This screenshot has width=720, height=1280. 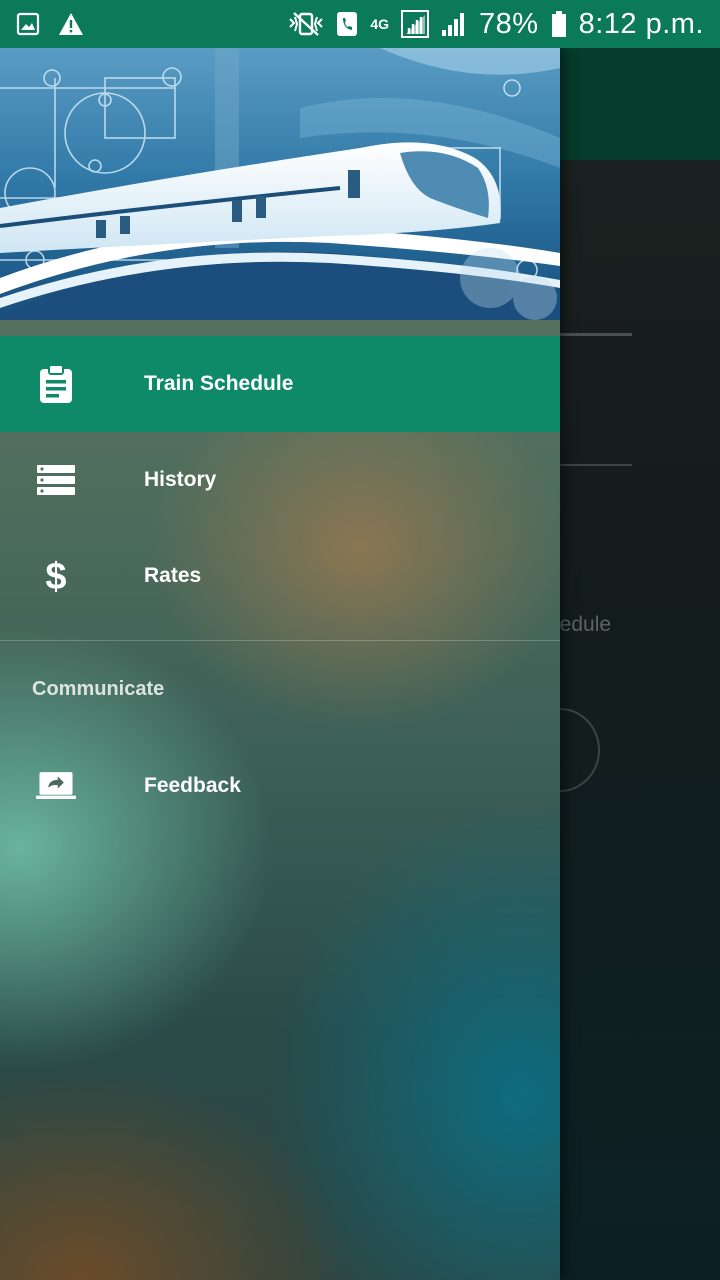 I want to click on section-divider, so click(x=280, y=640).